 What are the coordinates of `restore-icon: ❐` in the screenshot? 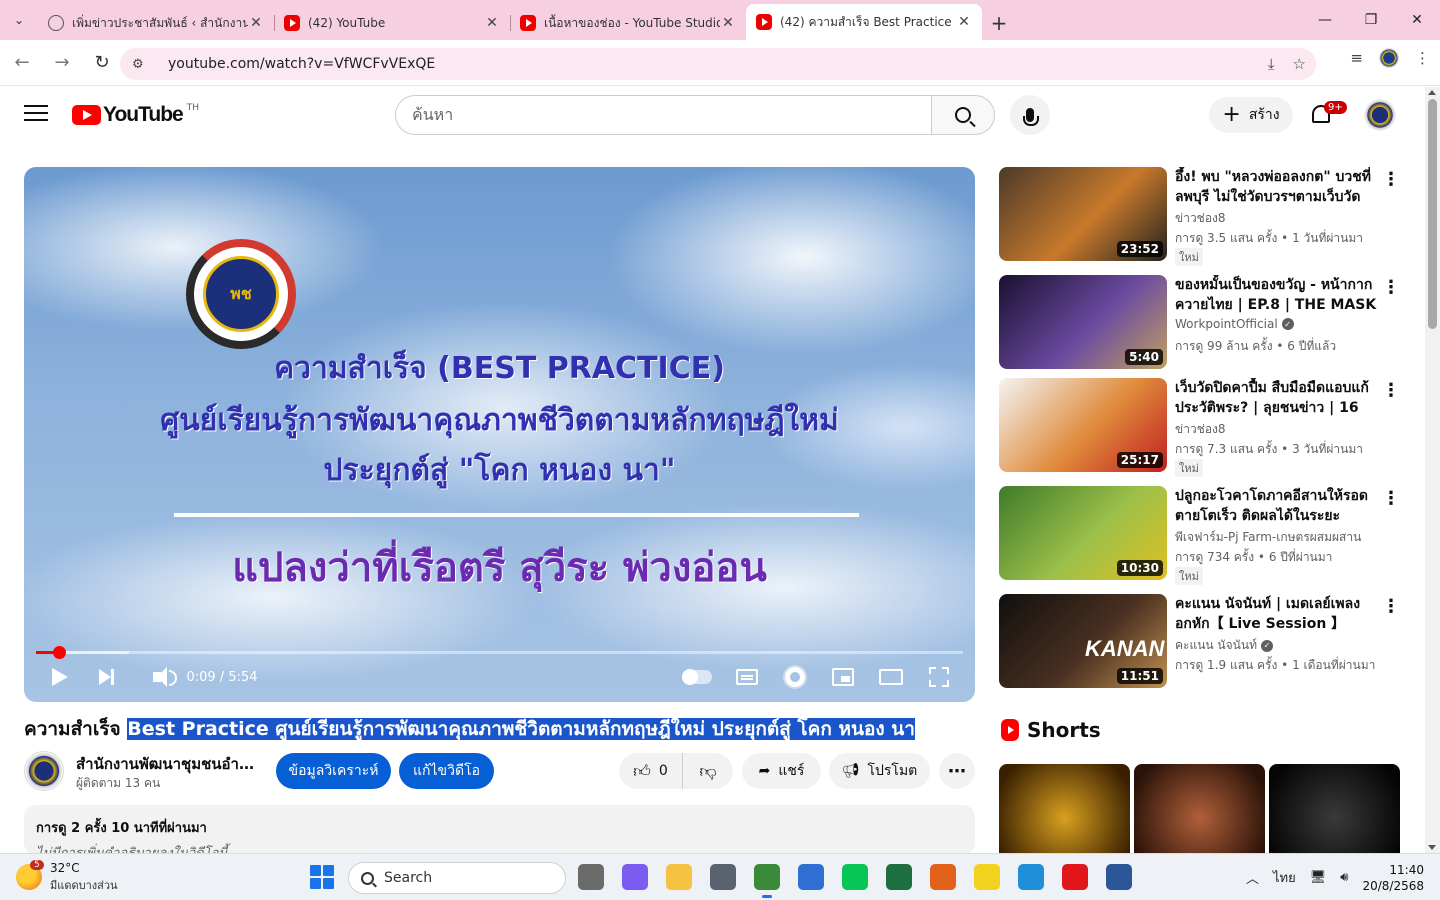 It's located at (1371, 20).